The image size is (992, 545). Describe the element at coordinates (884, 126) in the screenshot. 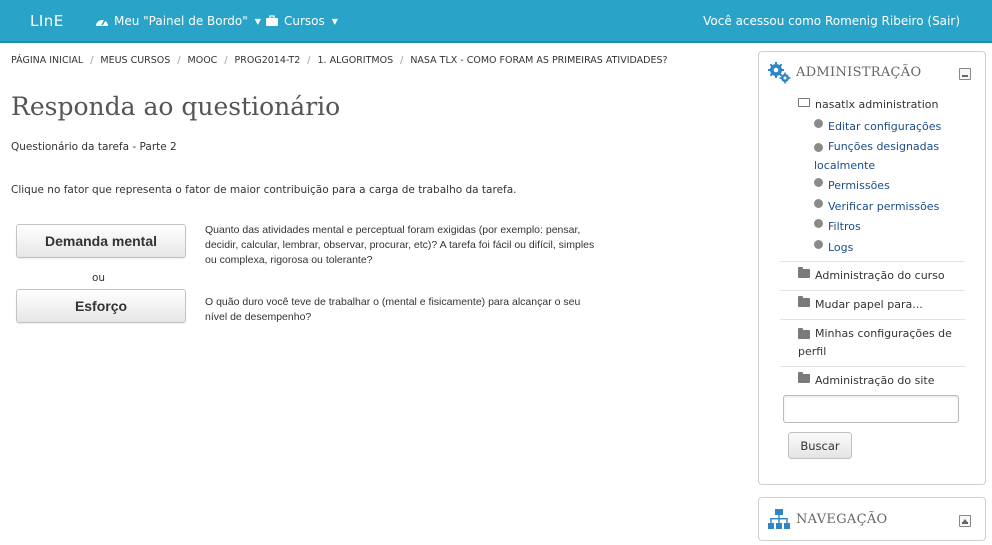

I see `tree-item-label: Editar configurações` at that location.